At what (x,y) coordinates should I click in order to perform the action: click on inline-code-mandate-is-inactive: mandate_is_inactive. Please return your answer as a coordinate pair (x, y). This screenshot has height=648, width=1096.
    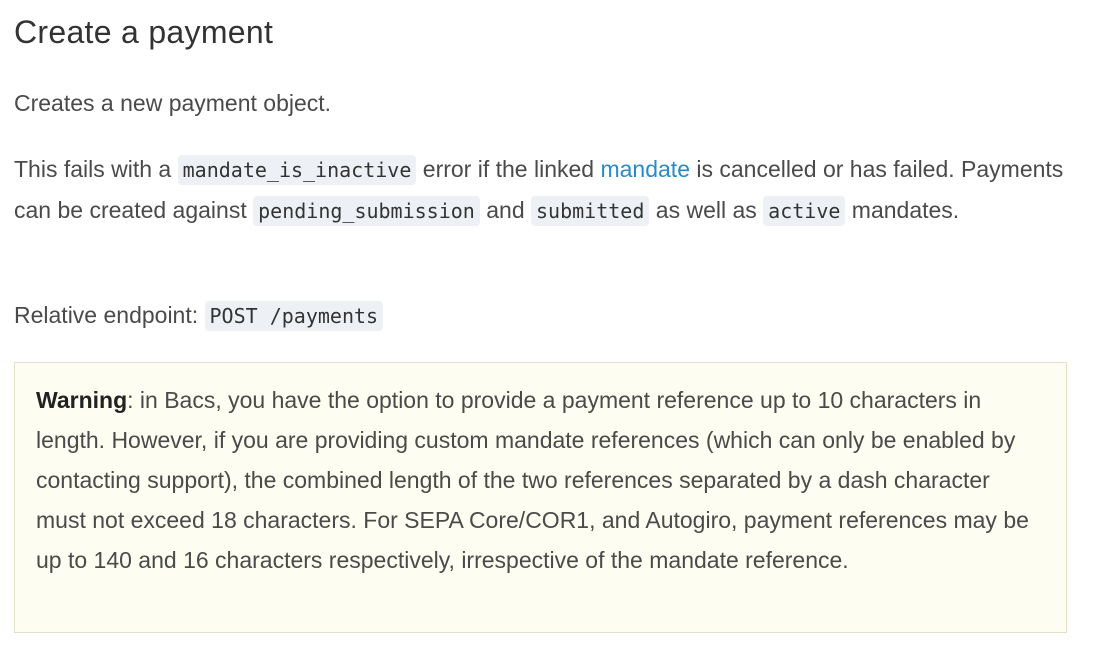
    Looking at the image, I should click on (297, 170).